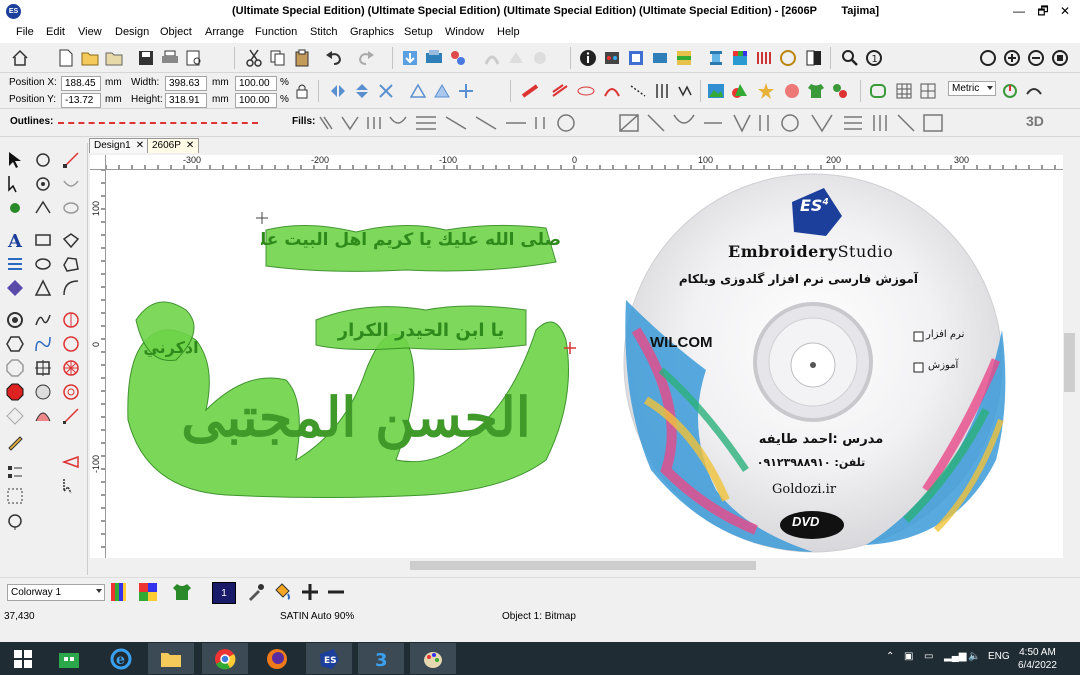 The width and height of the screenshot is (1080, 675). Describe the element at coordinates (71, 240) in the screenshot. I see `open-shape-icon` at that location.